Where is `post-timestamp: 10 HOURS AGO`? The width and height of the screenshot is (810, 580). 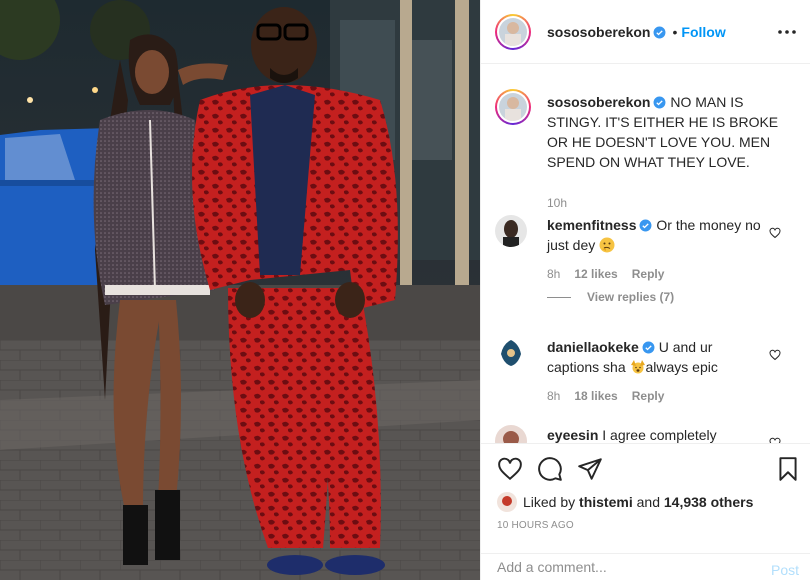 post-timestamp: 10 HOURS AGO is located at coordinates (535, 525).